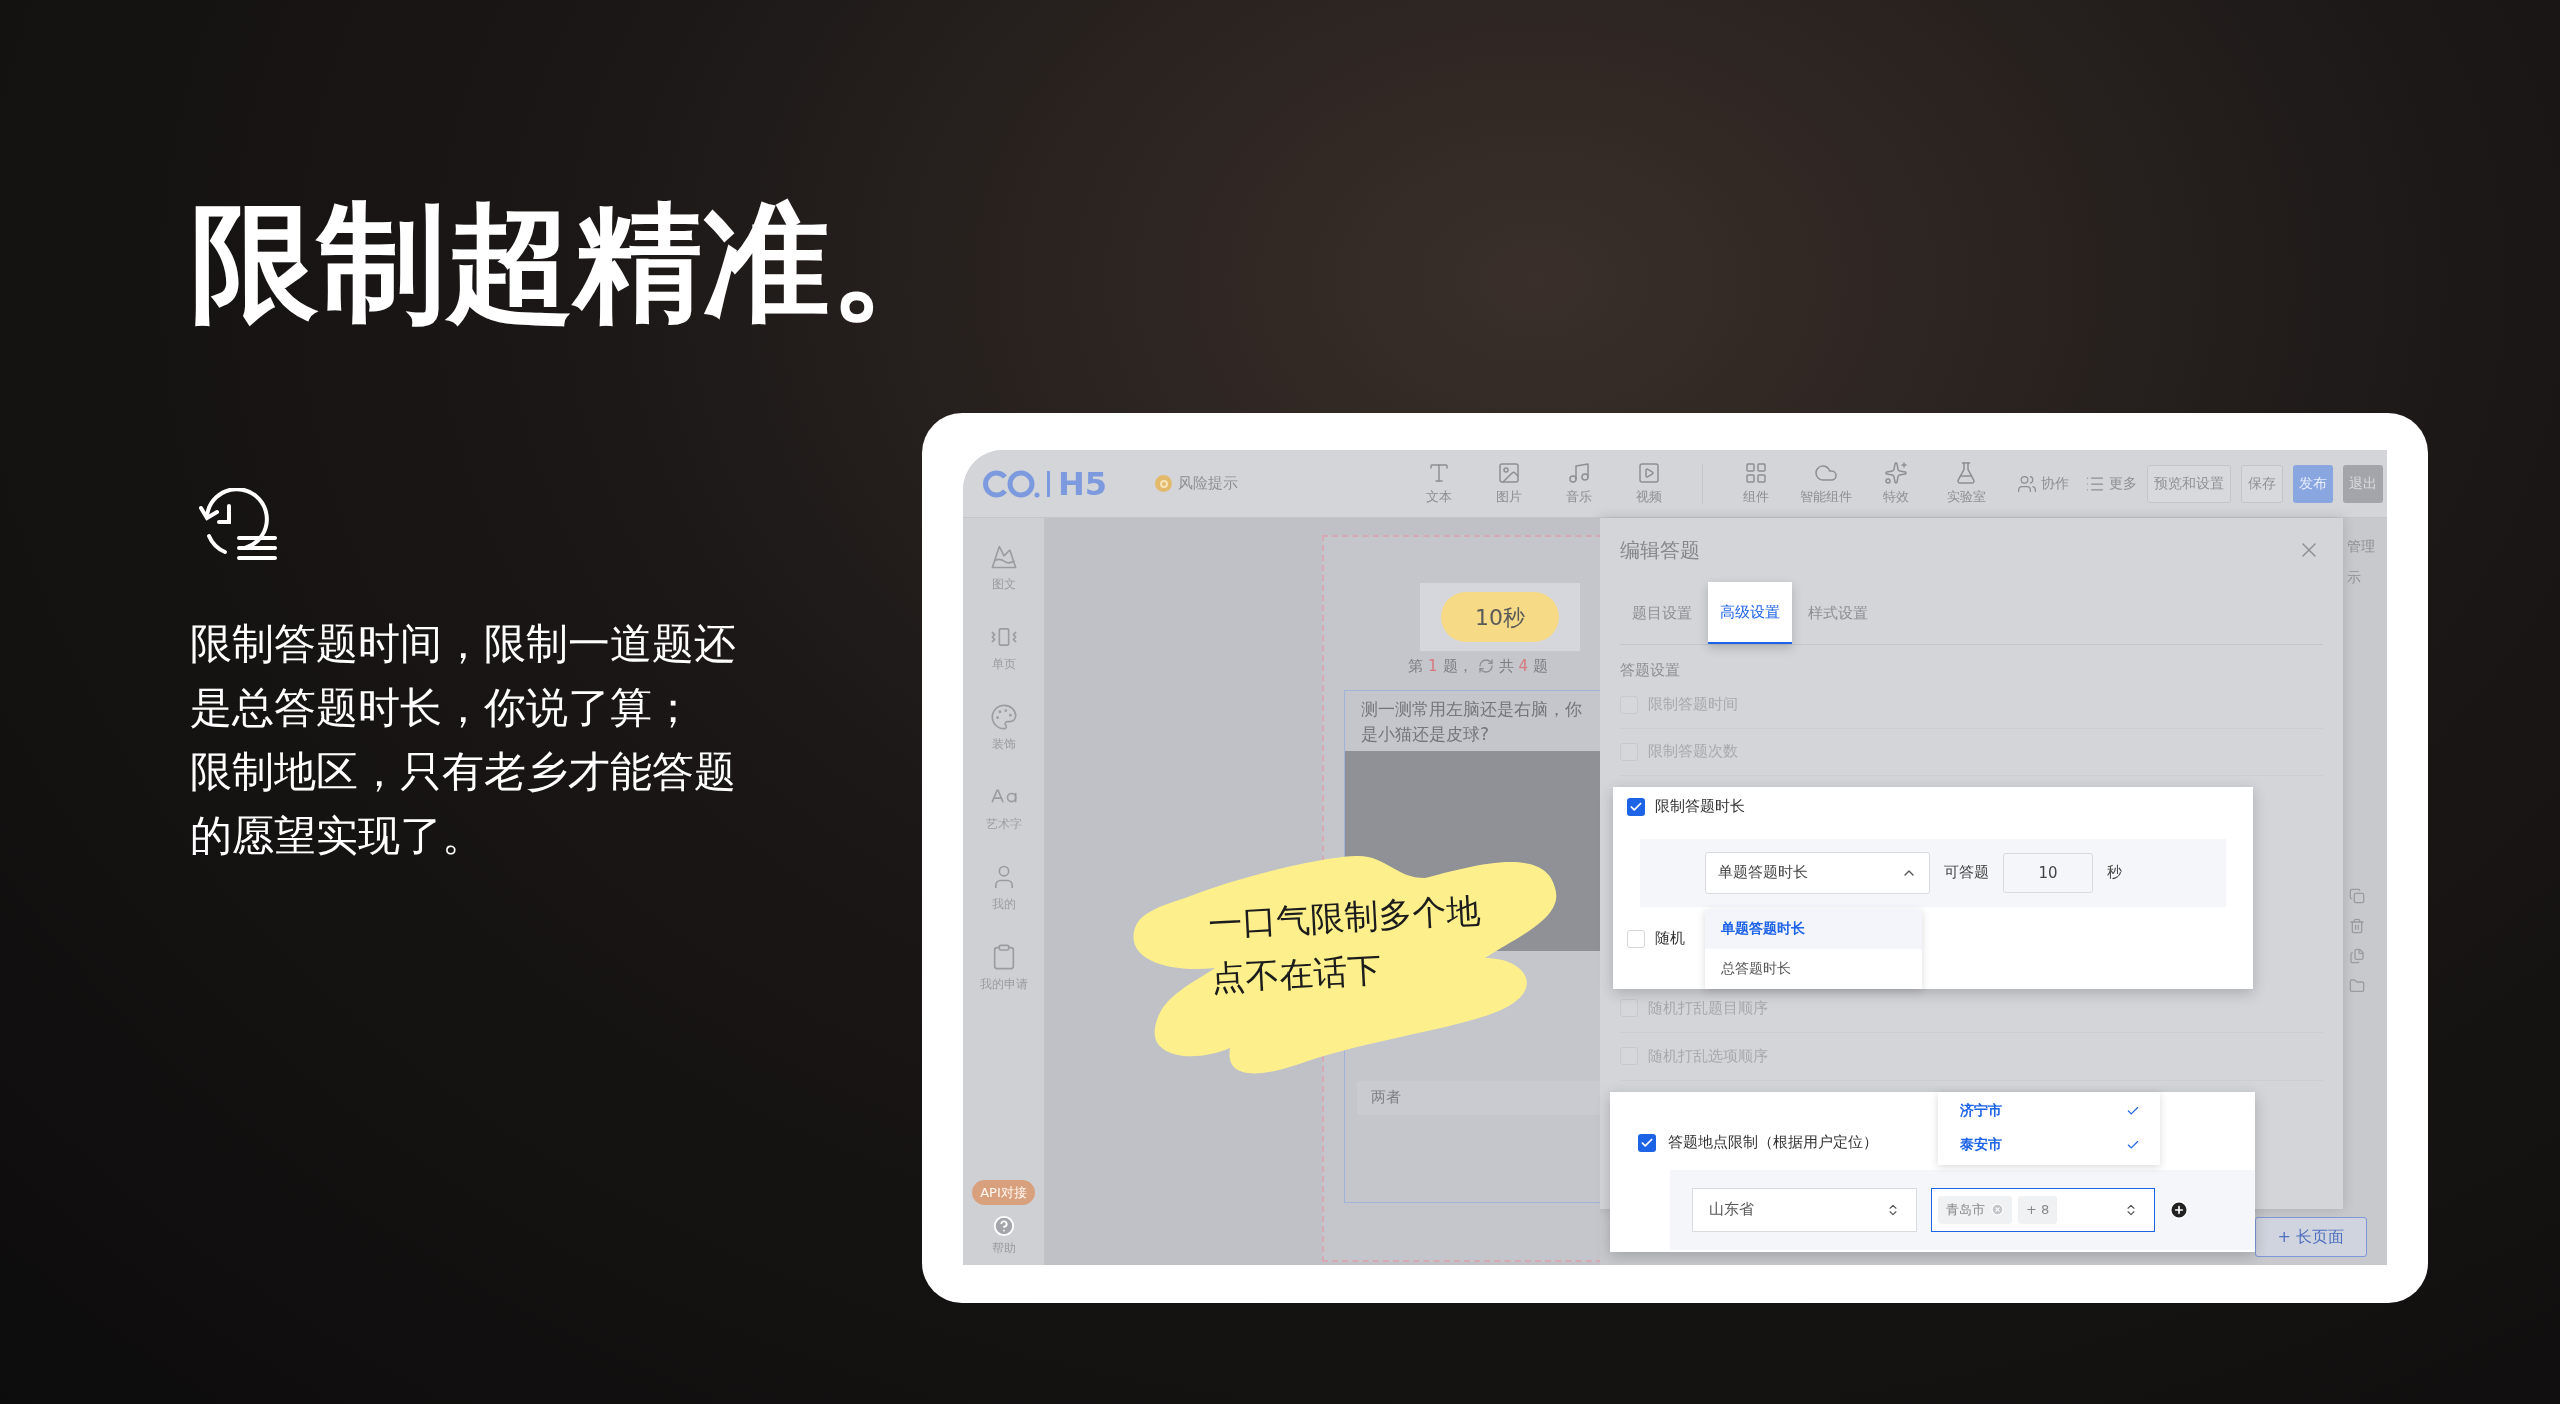 This screenshot has height=1404, width=2560. Describe the element at coordinates (1003, 717) in the screenshot. I see `palette-icon` at that location.